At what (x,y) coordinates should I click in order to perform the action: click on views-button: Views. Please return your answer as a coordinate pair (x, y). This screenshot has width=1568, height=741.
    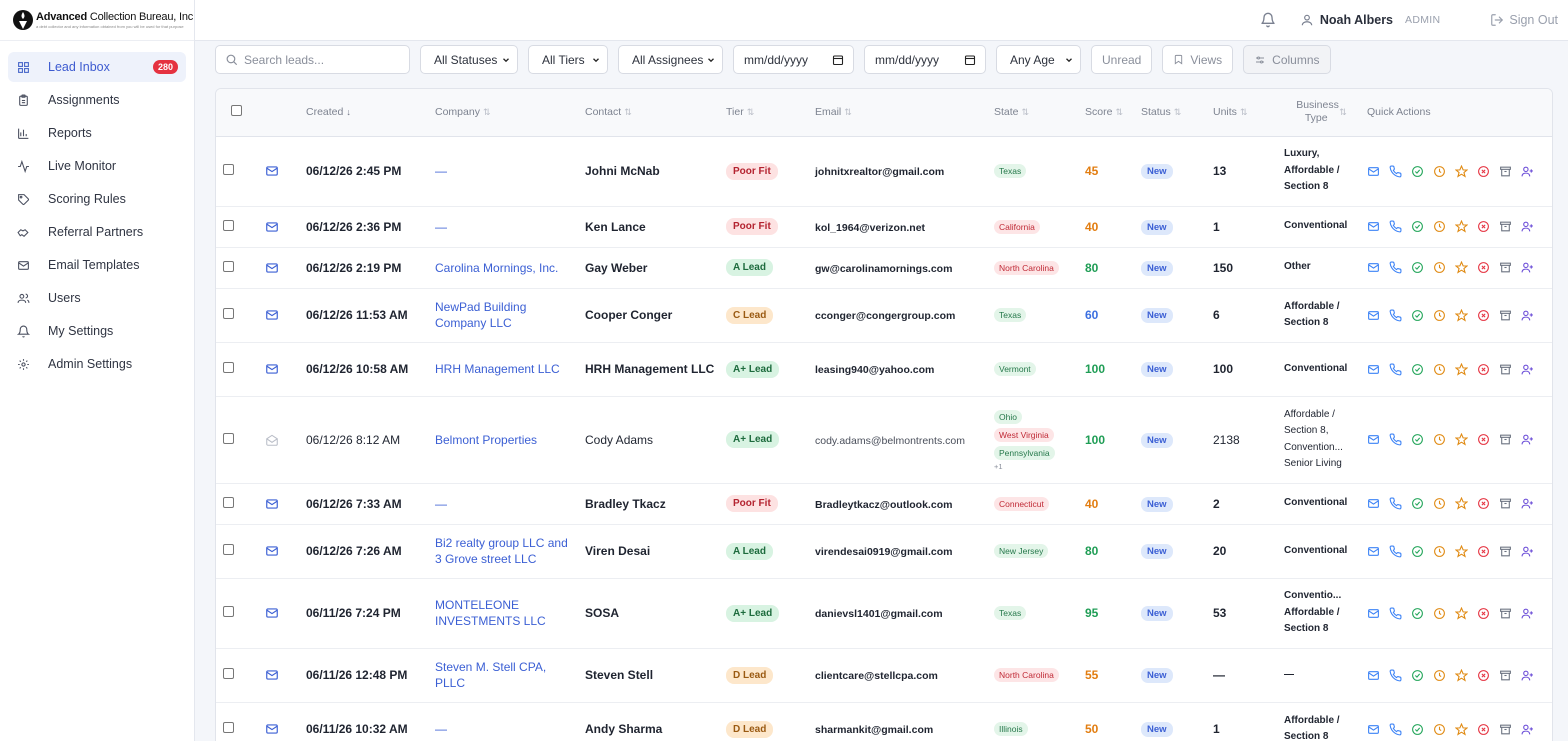
    Looking at the image, I should click on (1198, 59).